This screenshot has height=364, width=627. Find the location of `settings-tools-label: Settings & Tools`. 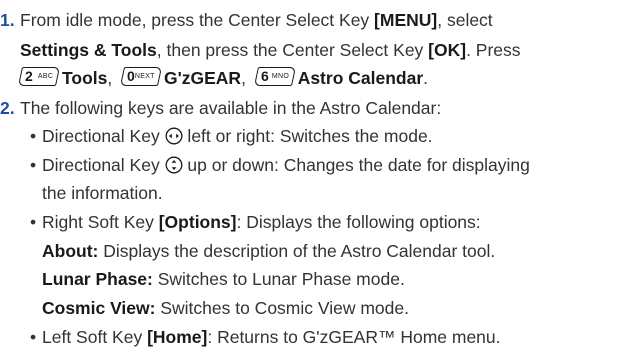

settings-tools-label: Settings & Tools is located at coordinates (88, 50).